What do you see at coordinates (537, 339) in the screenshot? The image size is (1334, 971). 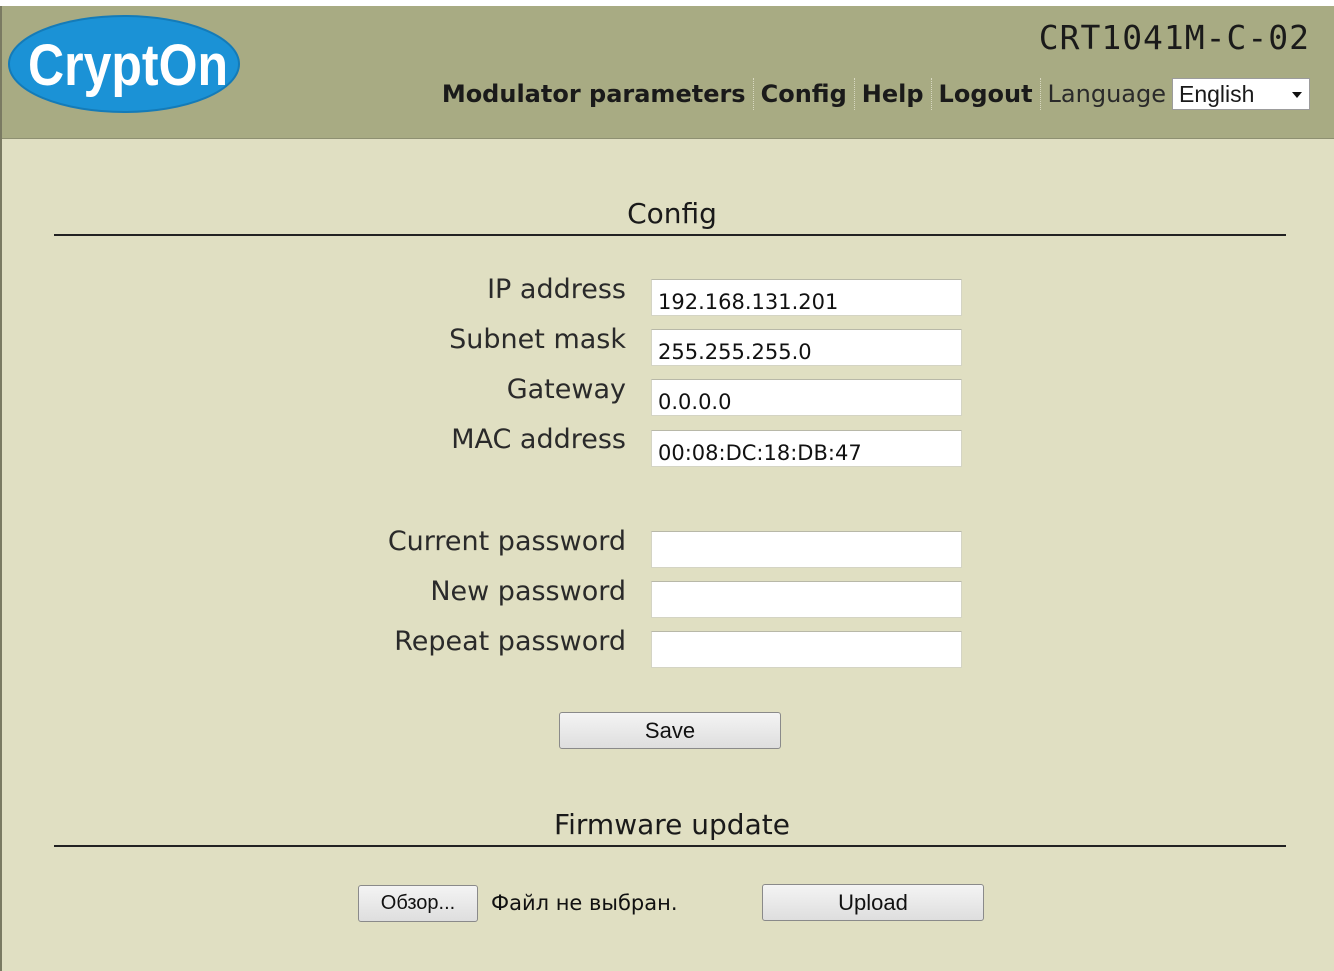 I see `subnet-mask-label: Subnet mask` at bounding box center [537, 339].